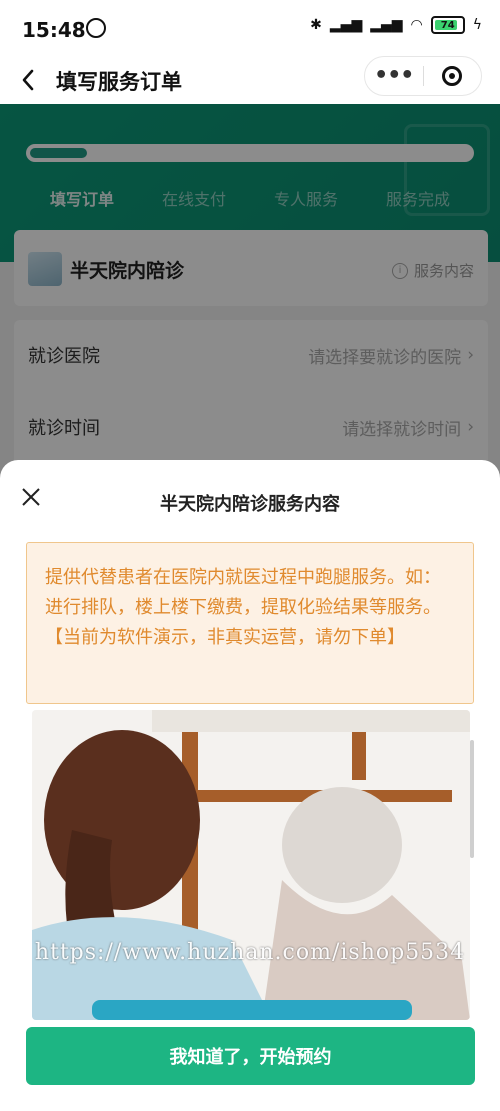  I want to click on back-arrow-icon, so click(30, 80).